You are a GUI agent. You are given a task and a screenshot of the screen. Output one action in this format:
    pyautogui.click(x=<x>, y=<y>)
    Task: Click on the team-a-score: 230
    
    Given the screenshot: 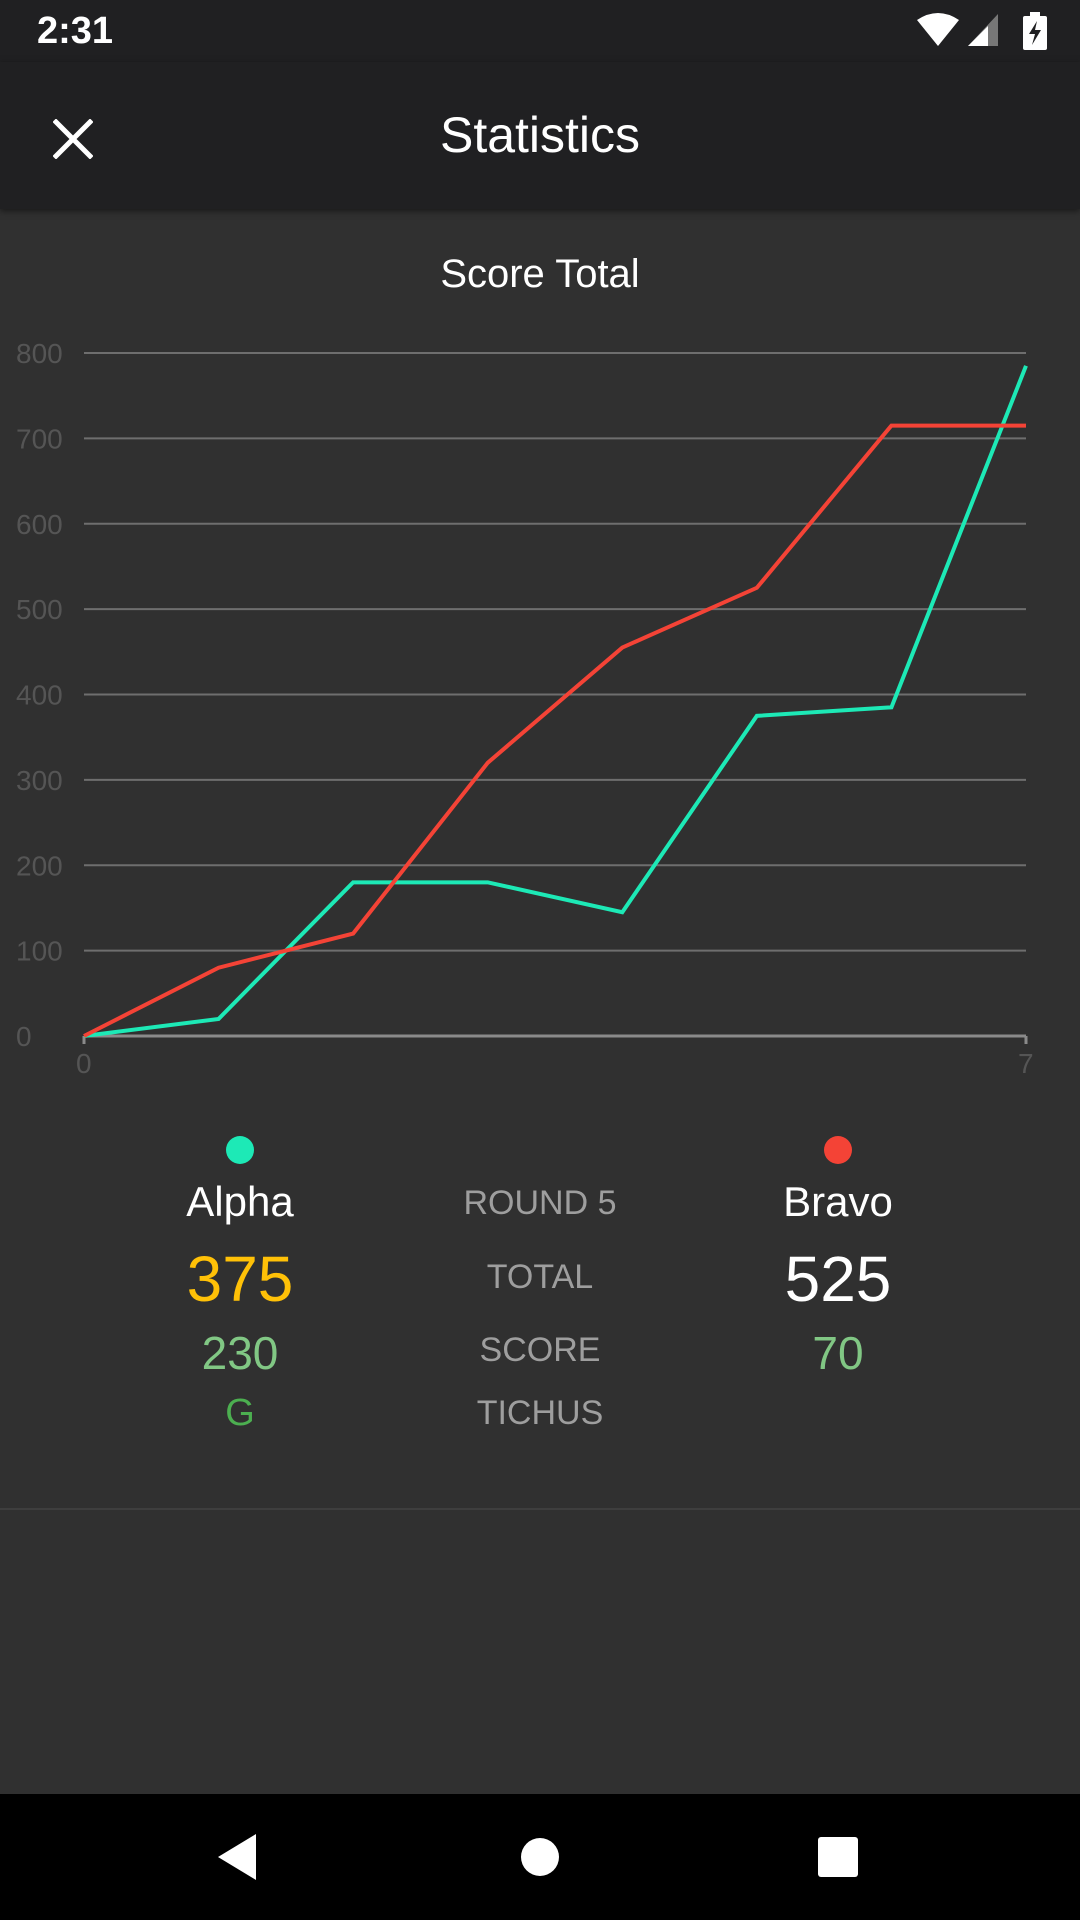 What is the action you would take?
    pyautogui.click(x=240, y=1353)
    